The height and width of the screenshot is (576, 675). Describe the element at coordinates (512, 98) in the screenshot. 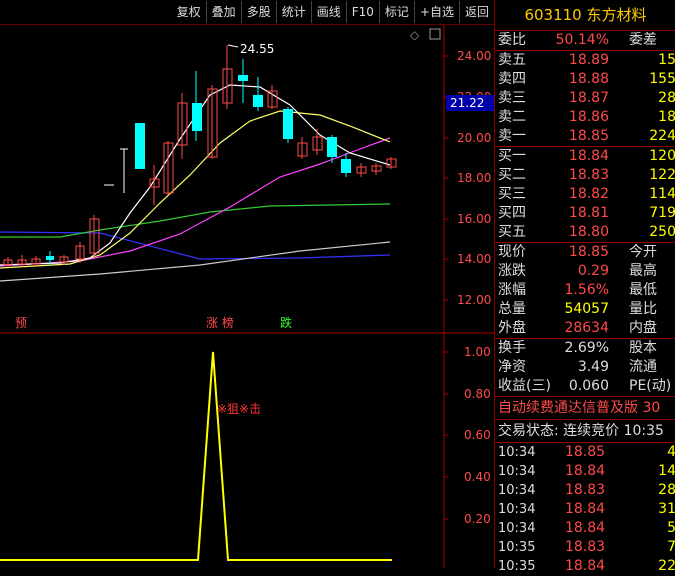

I see `order-level-label: 卖三` at that location.